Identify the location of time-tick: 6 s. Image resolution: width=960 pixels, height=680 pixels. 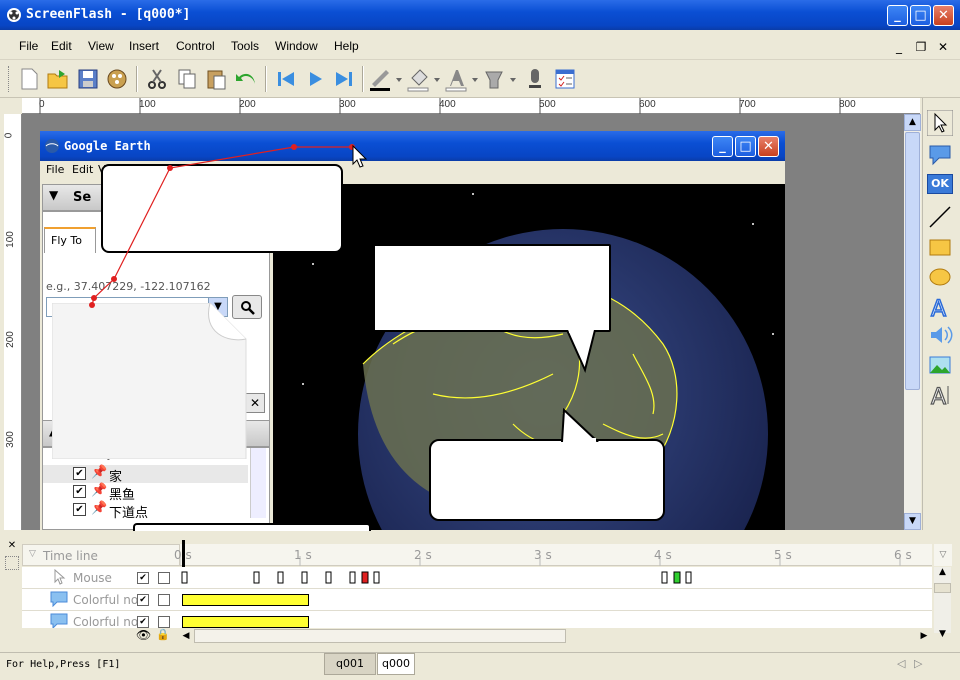
(903, 555).